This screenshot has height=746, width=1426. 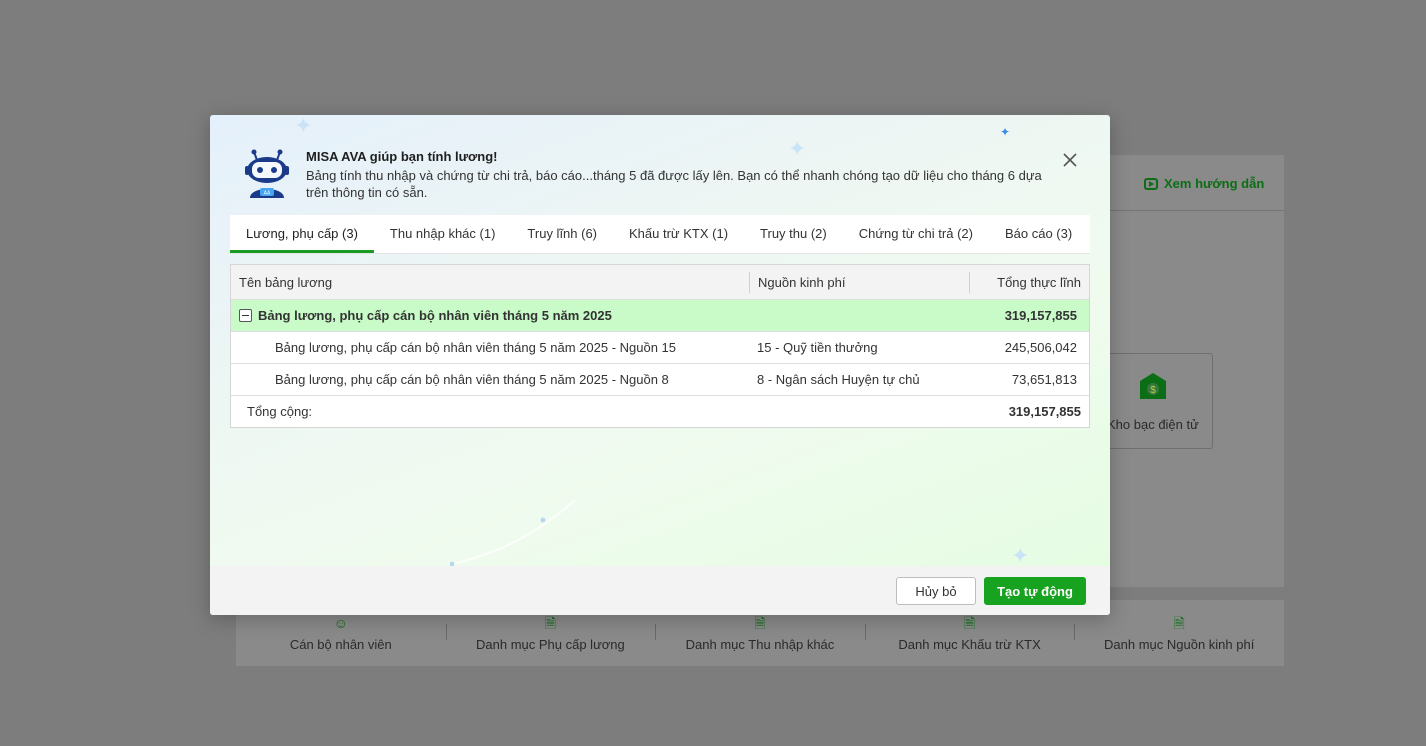 What do you see at coordinates (340, 644) in the screenshot?
I see `shortcut-label: Cán bộ nhân viên` at bounding box center [340, 644].